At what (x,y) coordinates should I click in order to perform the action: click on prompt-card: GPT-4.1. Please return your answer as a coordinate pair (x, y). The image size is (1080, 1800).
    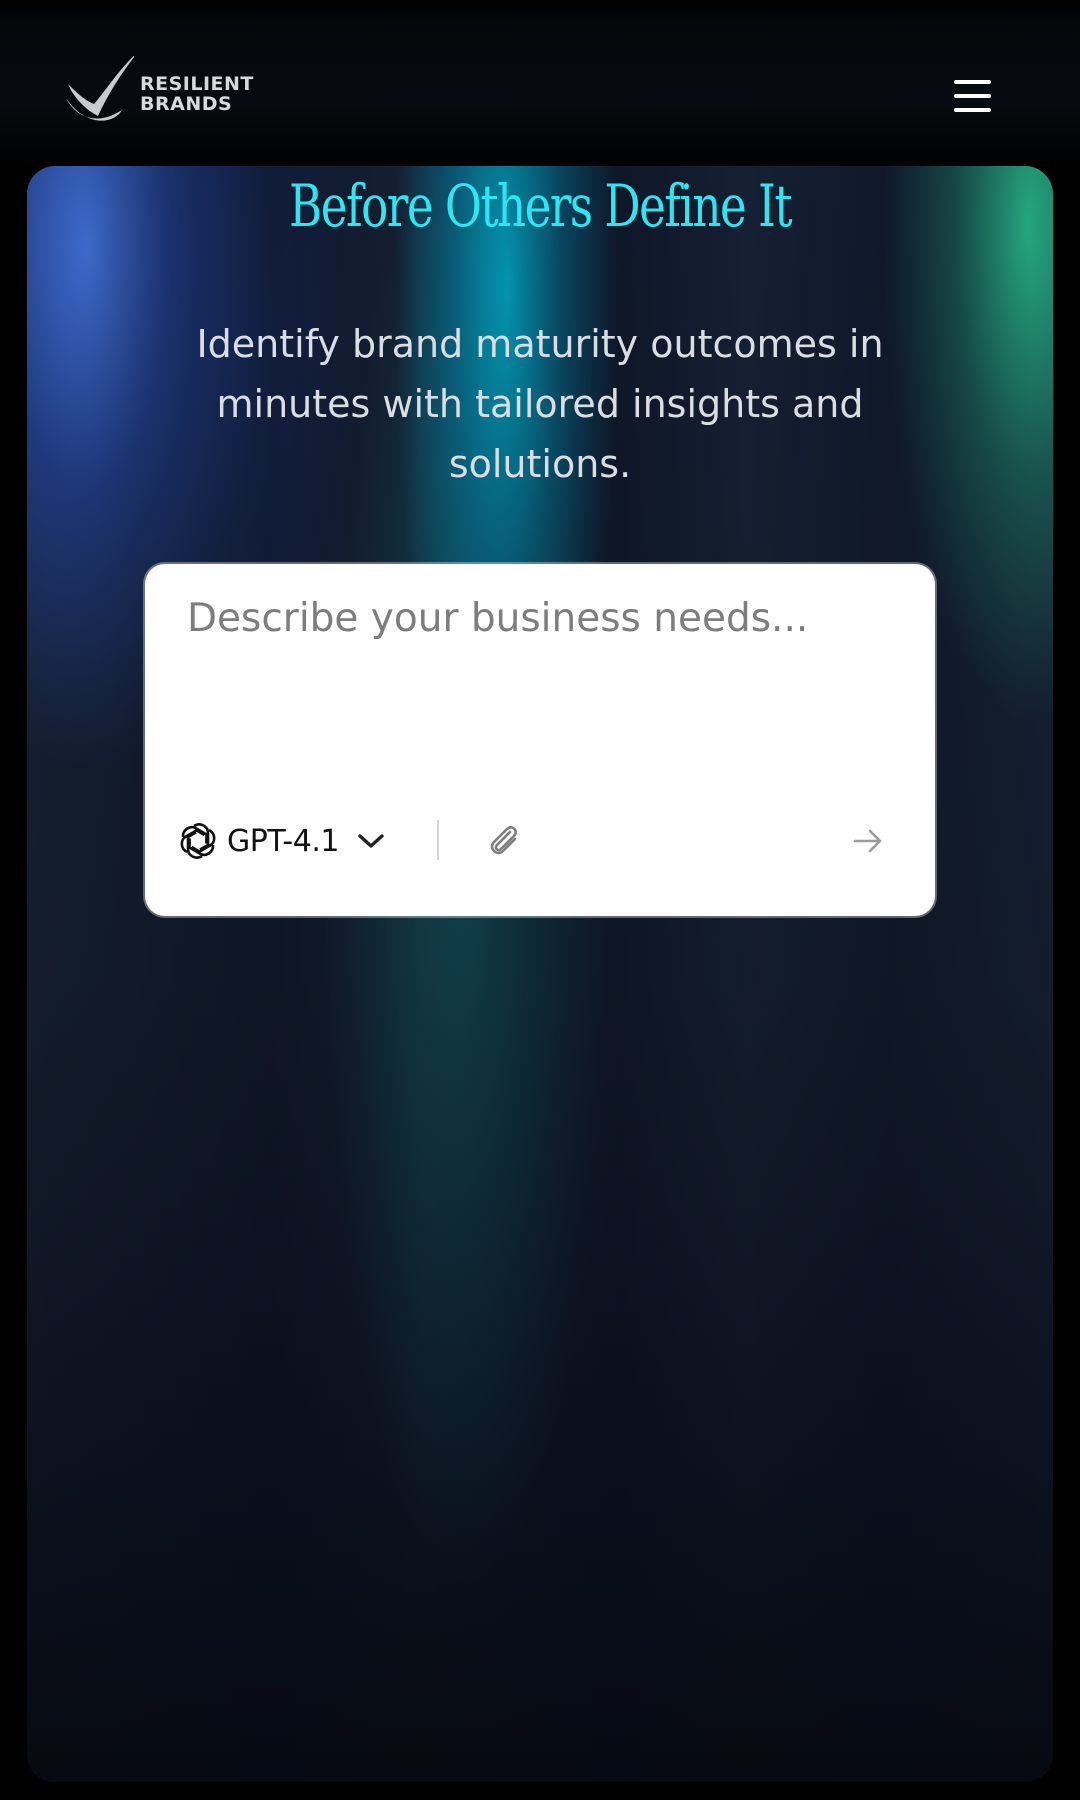
    Looking at the image, I should click on (540, 740).